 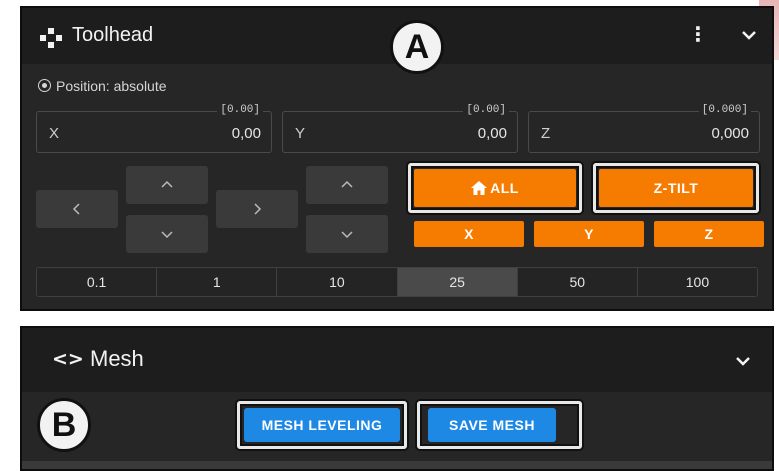 What do you see at coordinates (154, 128) in the screenshot?
I see `x-position-field: [0.00] X 0,00` at bounding box center [154, 128].